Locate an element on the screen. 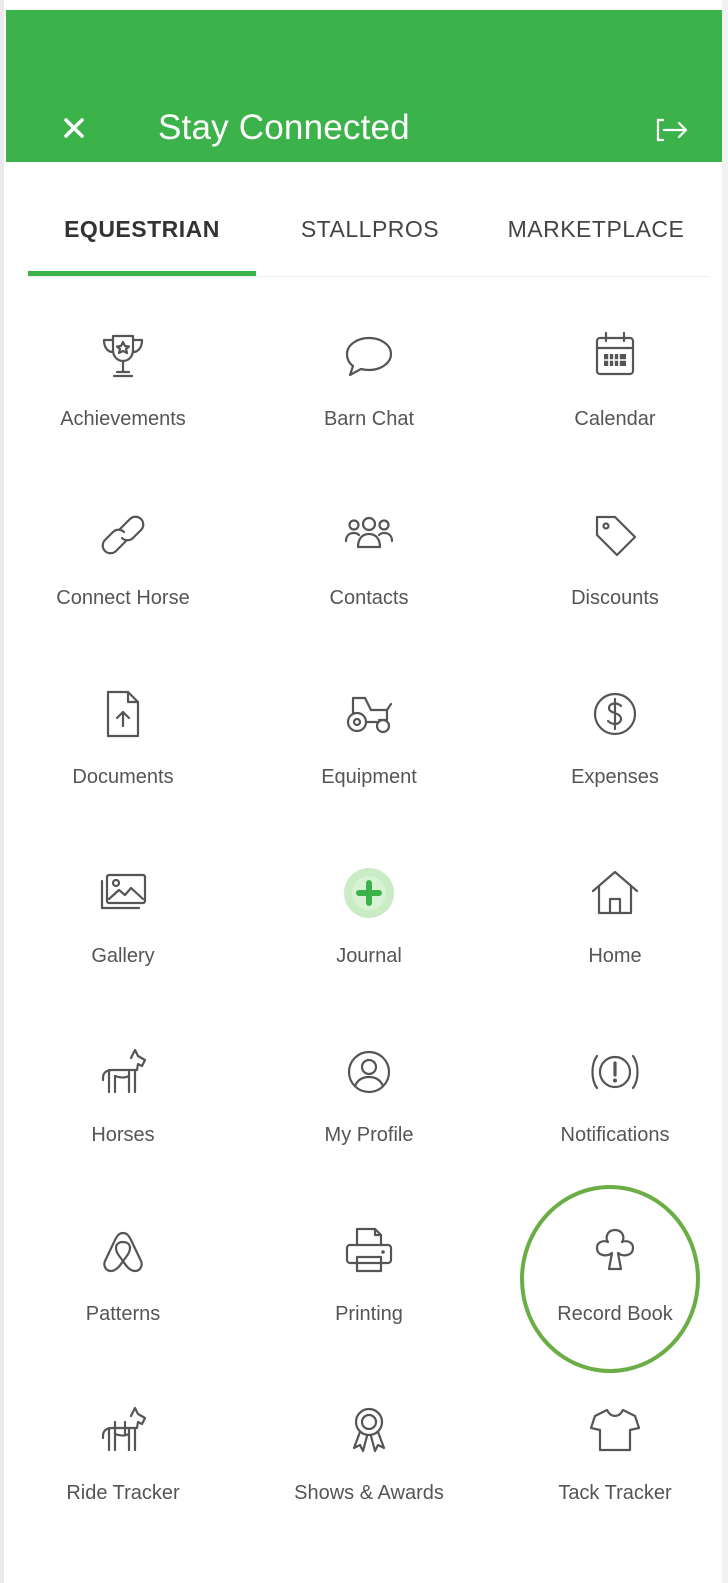  menu-item-label: Home is located at coordinates (615, 956).